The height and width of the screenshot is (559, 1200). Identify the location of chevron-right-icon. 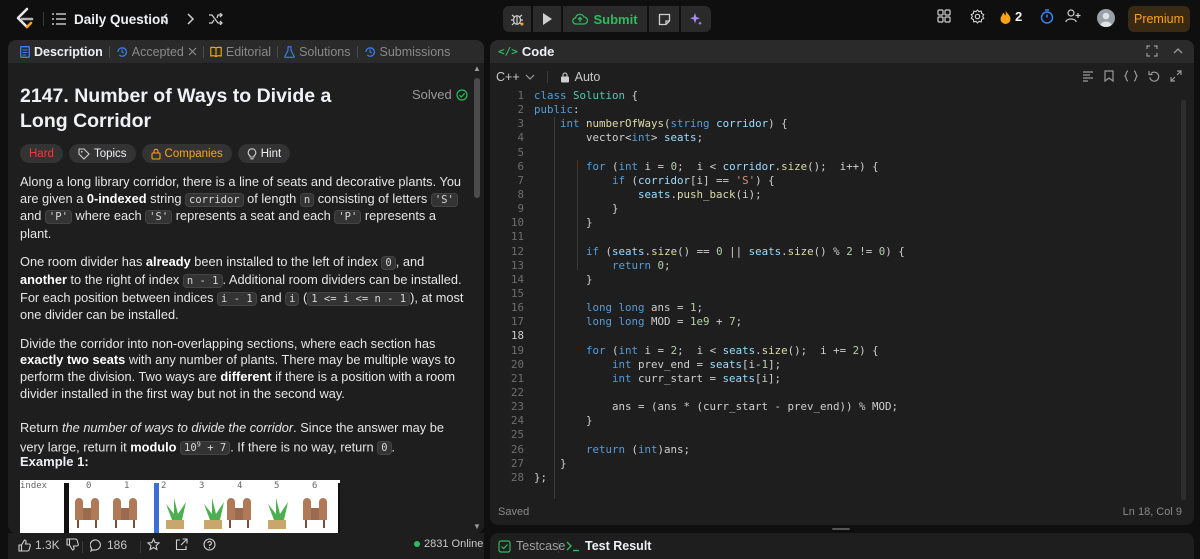
(190, 19).